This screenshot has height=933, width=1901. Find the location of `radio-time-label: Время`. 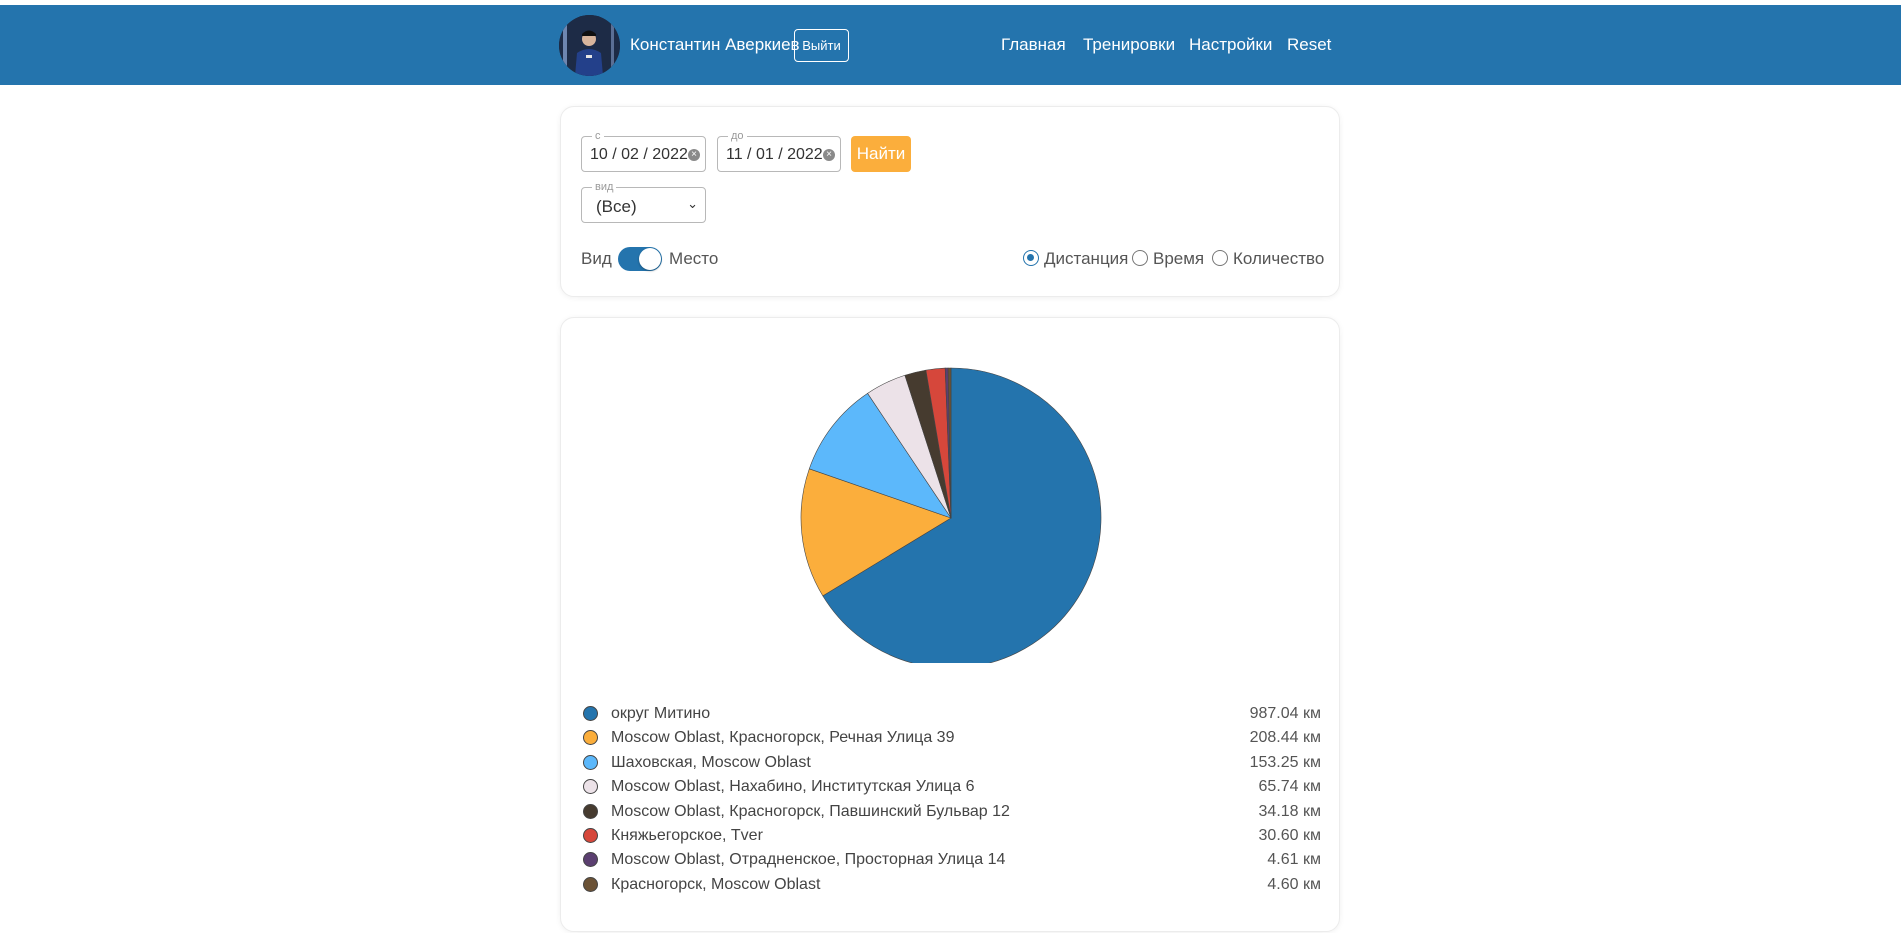

radio-time-label: Время is located at coordinates (1178, 259).